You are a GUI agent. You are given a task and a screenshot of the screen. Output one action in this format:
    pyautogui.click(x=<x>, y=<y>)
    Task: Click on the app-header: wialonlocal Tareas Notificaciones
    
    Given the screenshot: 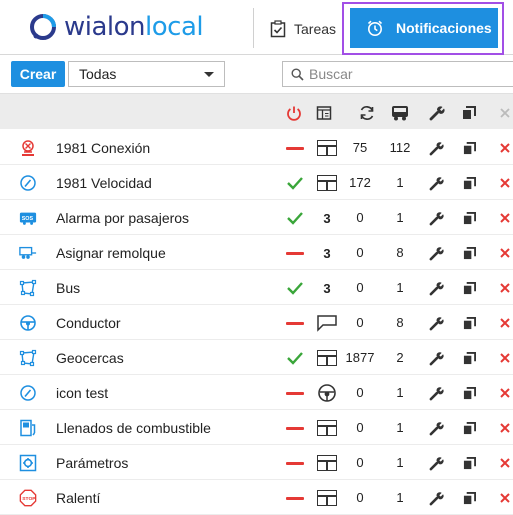 What is the action you would take?
    pyautogui.click(x=256, y=27)
    